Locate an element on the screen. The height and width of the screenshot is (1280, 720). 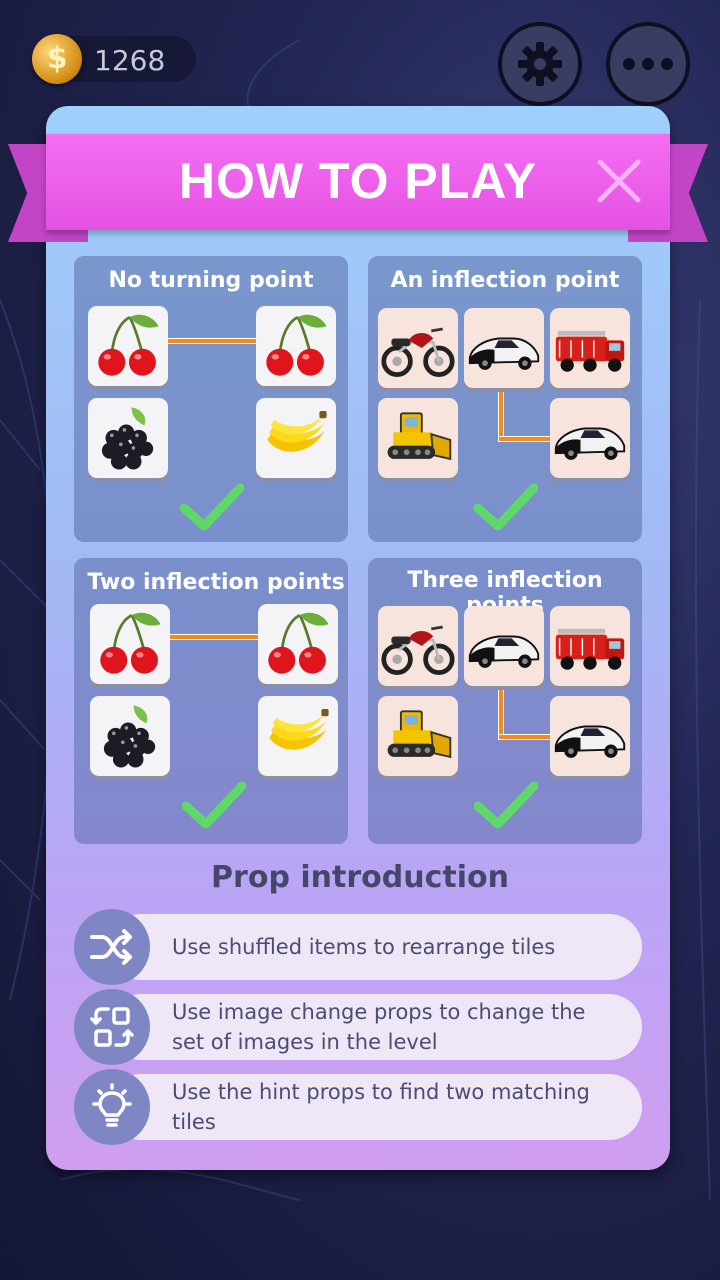
coin-counter: $ 1268 is located at coordinates (114, 59).